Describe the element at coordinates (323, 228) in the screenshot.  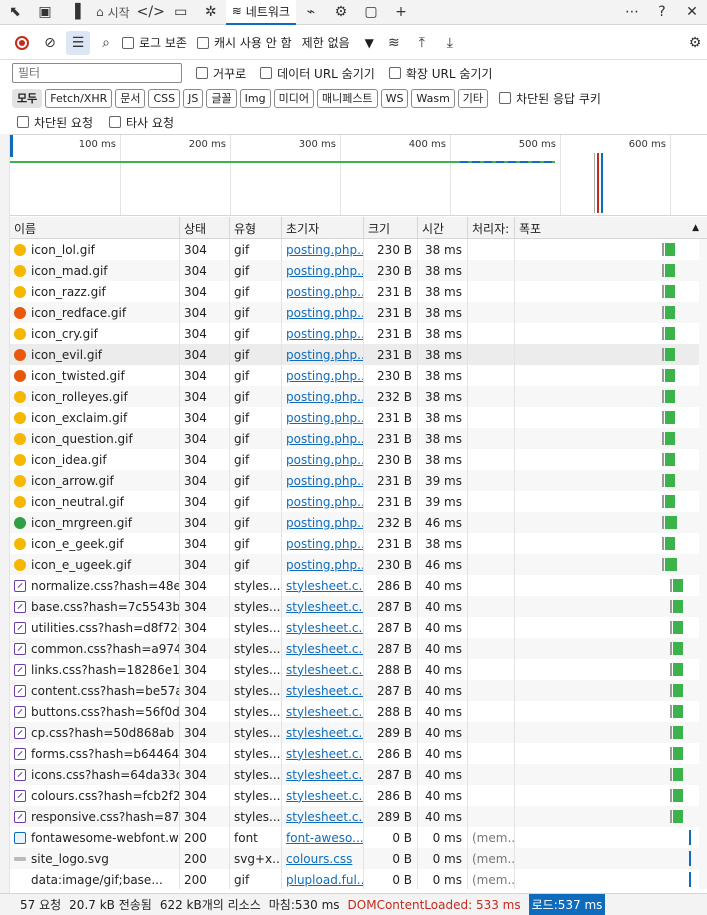
I see `column-initiator: 초기자` at that location.